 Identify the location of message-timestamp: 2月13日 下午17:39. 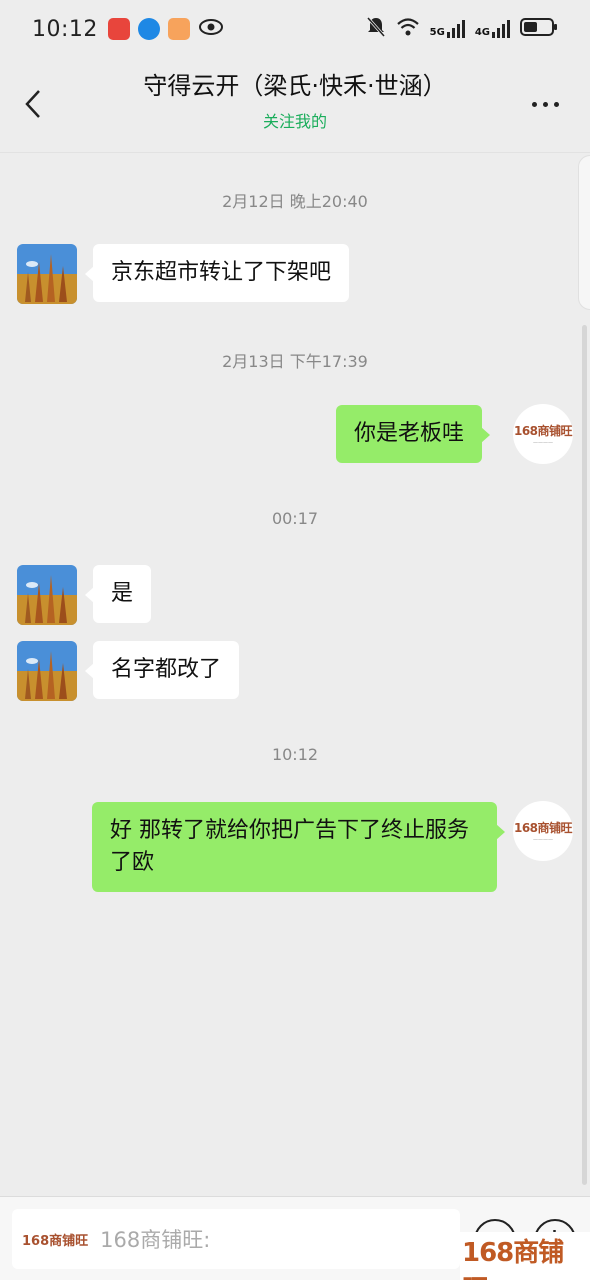
(295, 361).